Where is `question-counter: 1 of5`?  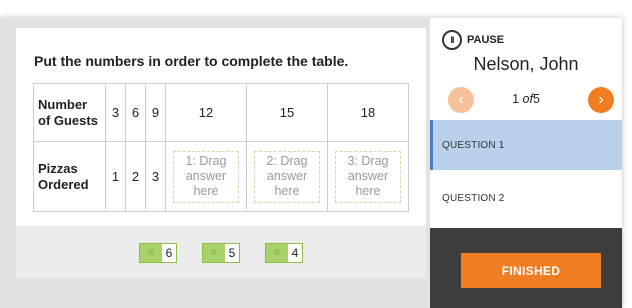
question-counter: 1 of5 is located at coordinates (526, 99).